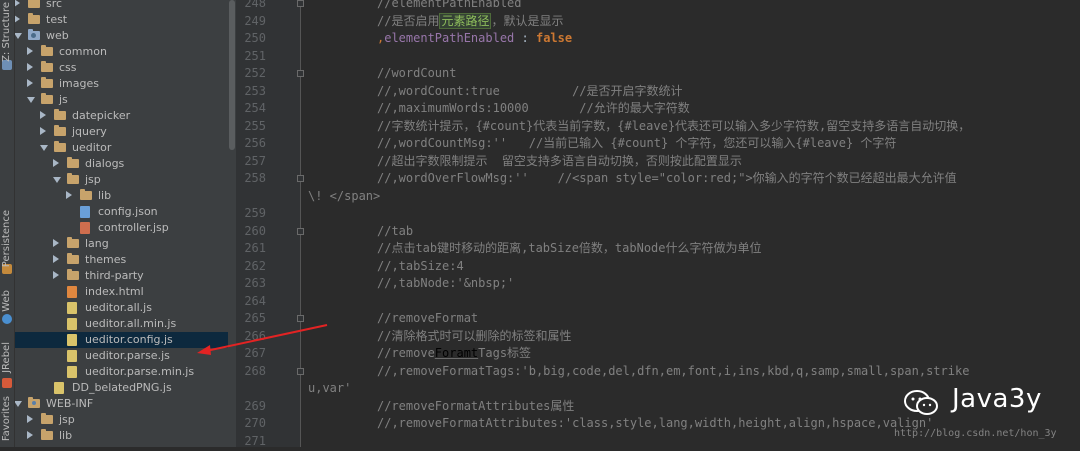 Image resolution: width=1080 pixels, height=451 pixels. I want to click on code-text: //,wordCount:true //是否开启字数统计, so click(530, 91).